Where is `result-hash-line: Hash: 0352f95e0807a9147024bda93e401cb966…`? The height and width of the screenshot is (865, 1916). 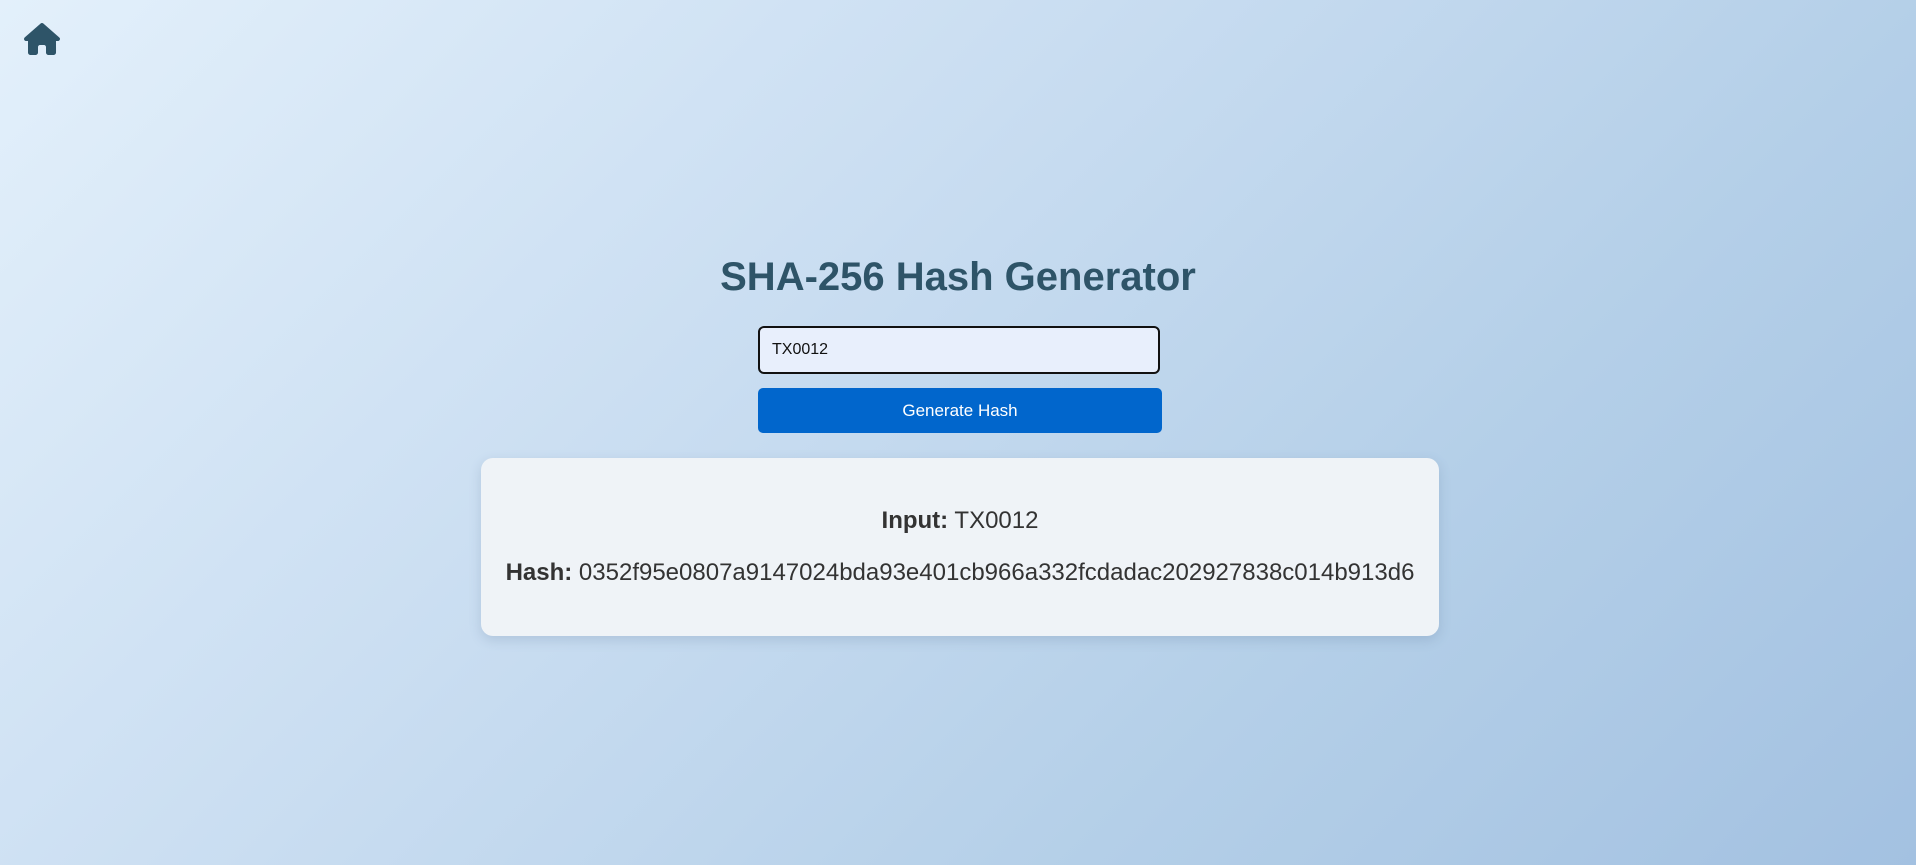
result-hash-line: Hash: 0352f95e0807a9147024bda93e401cb966… is located at coordinates (960, 573).